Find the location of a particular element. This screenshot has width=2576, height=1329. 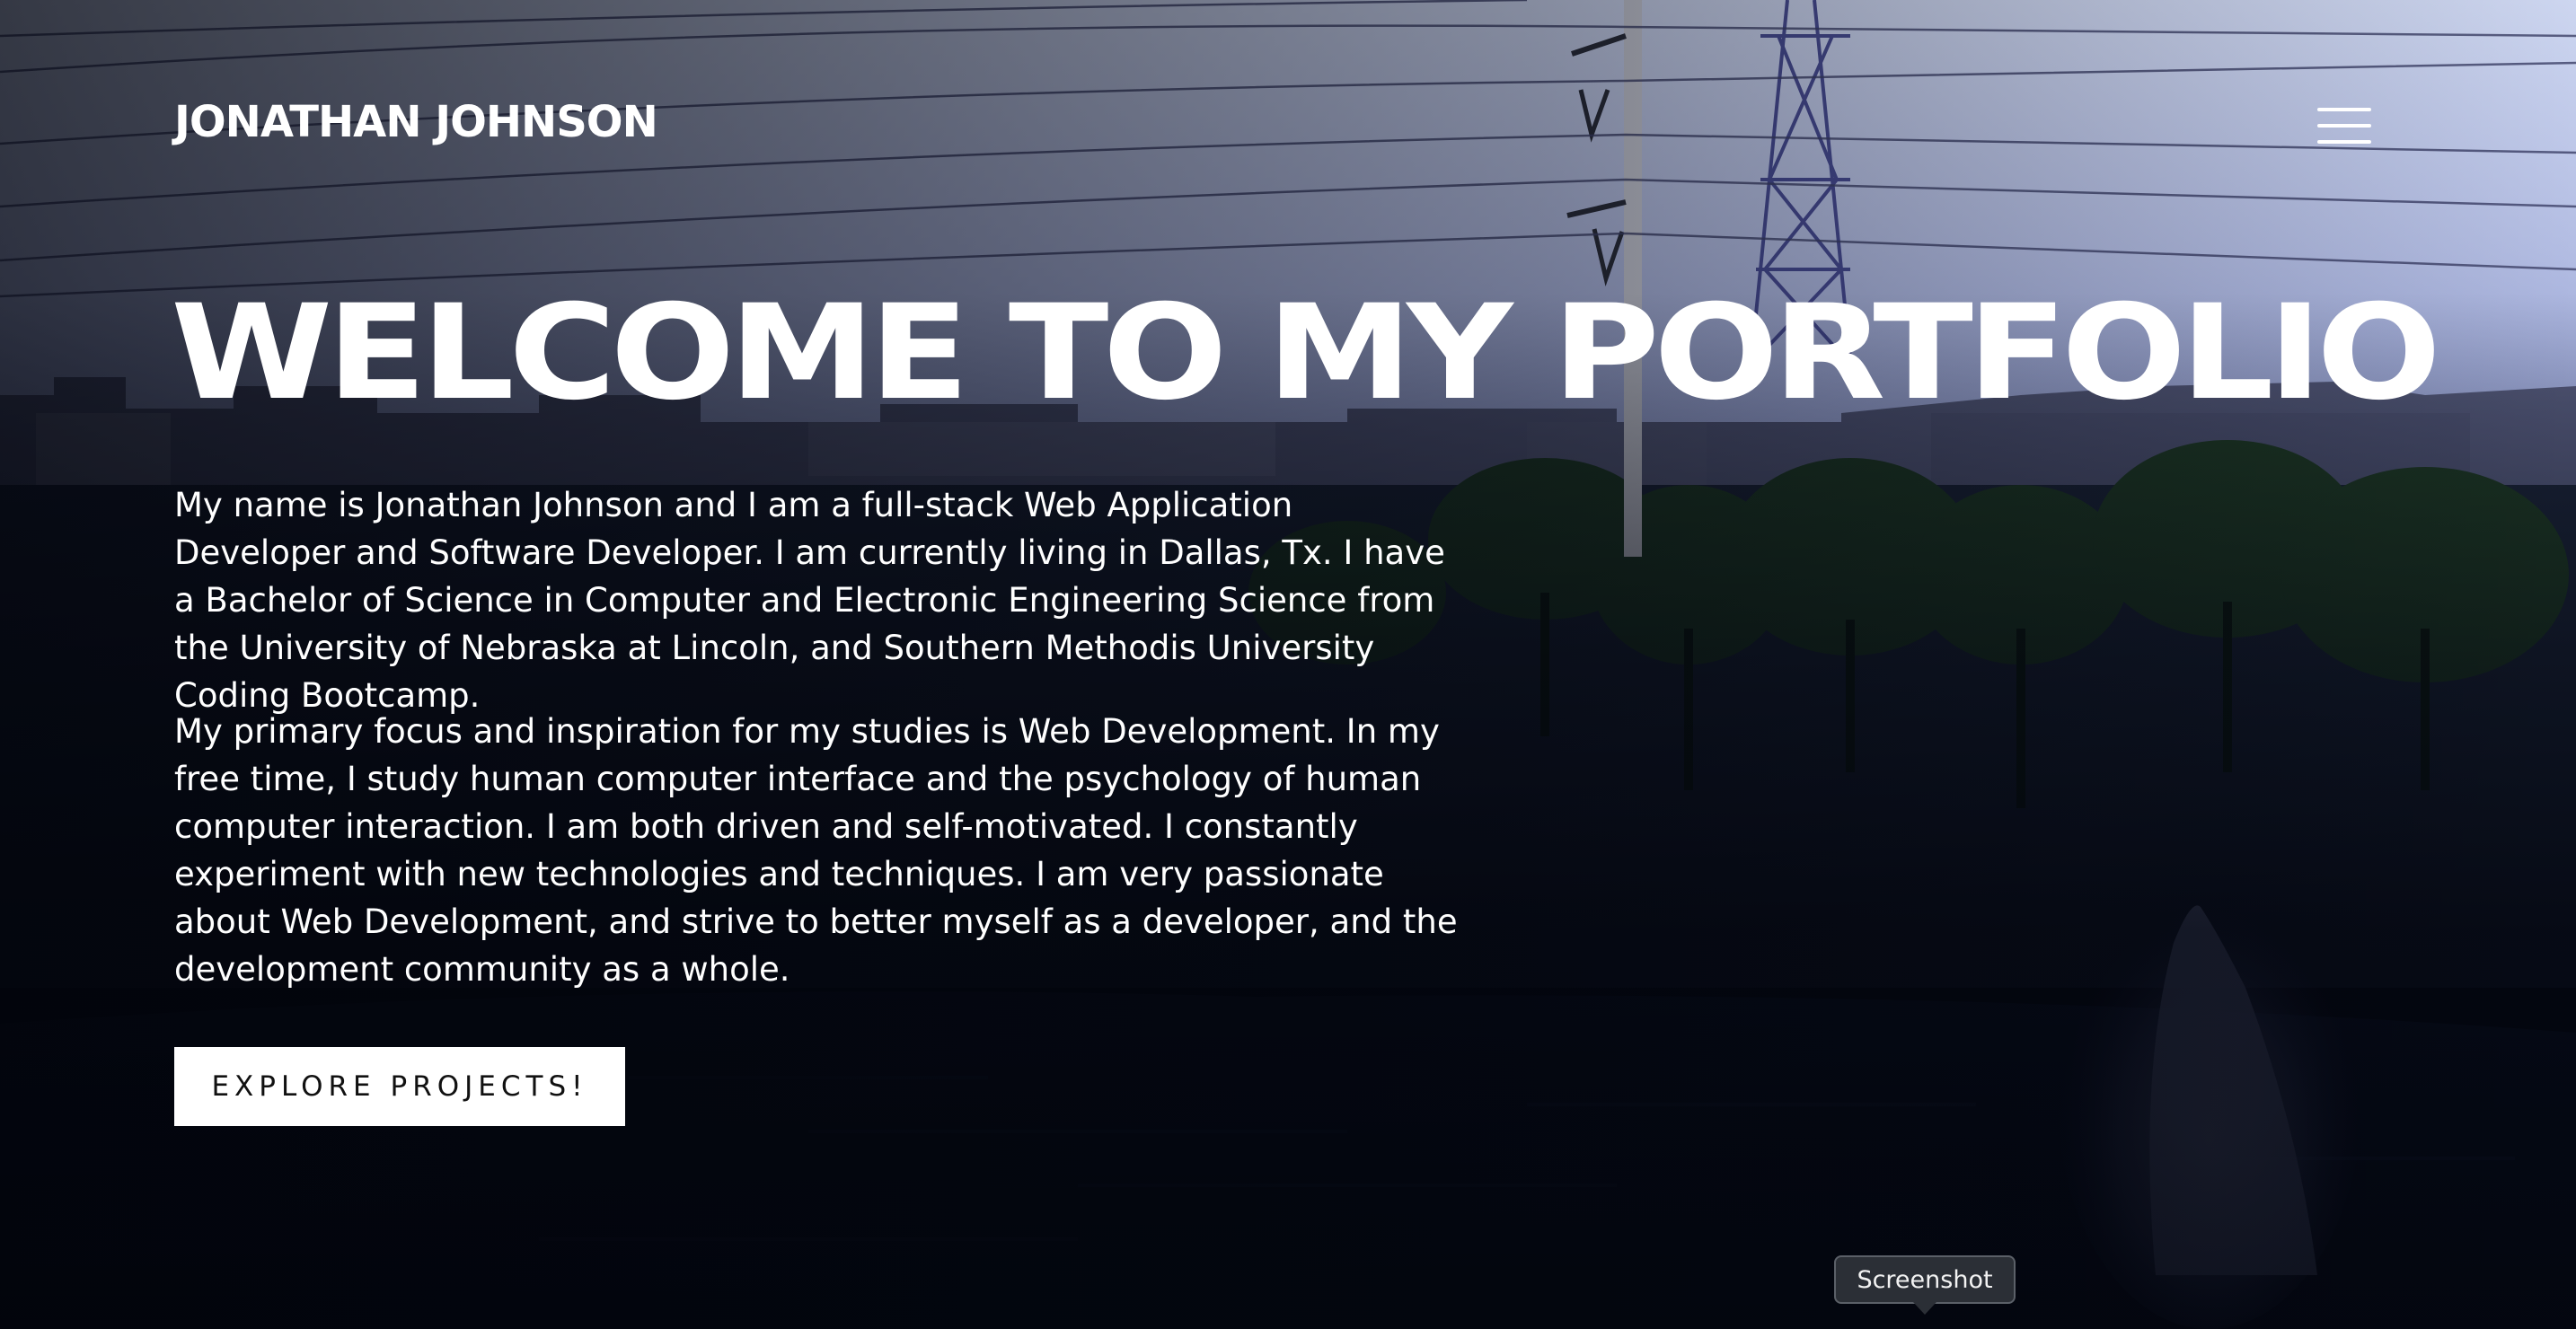

tooltip-arrow is located at coordinates (1924, 1309).